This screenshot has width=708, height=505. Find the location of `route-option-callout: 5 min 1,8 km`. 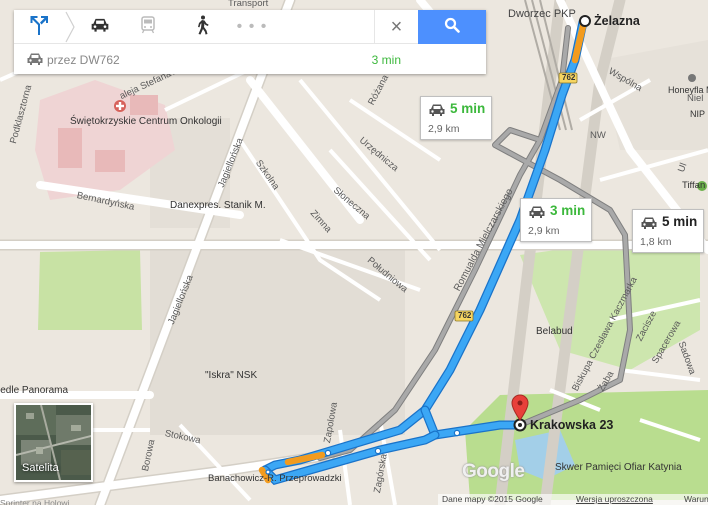

route-option-callout: 5 min 1,8 km is located at coordinates (668, 231).